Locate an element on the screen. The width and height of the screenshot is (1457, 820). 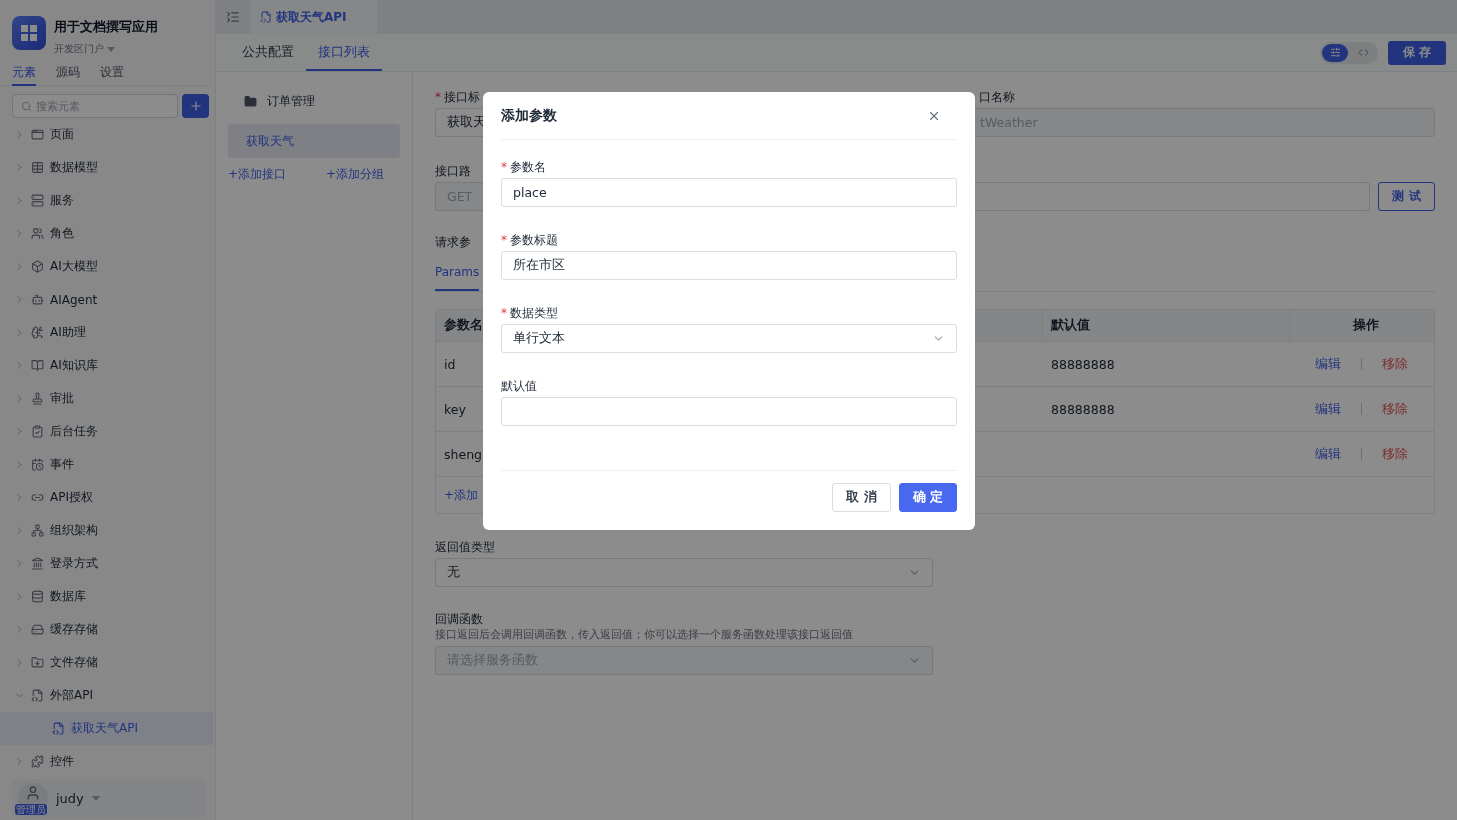
field-label: 接口路 is located at coordinates (453, 171).